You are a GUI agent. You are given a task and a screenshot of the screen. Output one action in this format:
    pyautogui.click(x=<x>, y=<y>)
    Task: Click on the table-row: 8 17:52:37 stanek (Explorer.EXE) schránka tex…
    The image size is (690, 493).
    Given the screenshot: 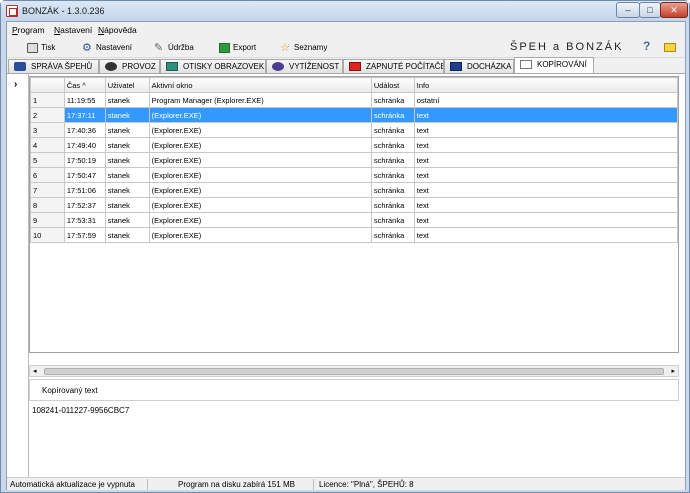 What is the action you would take?
    pyautogui.click(x=354, y=205)
    